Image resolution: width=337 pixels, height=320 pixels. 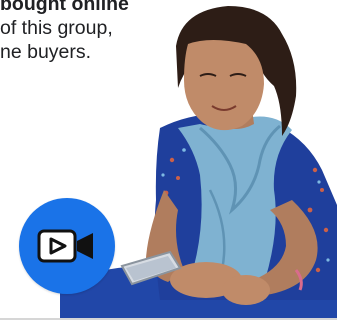 I want to click on video-play-badge, so click(x=67, y=246).